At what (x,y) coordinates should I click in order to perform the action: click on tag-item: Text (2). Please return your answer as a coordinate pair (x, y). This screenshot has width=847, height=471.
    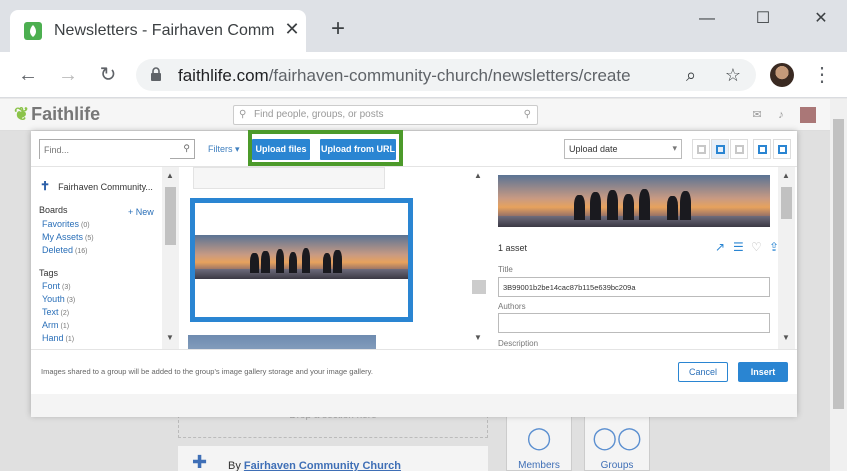
    Looking at the image, I should click on (55, 312).